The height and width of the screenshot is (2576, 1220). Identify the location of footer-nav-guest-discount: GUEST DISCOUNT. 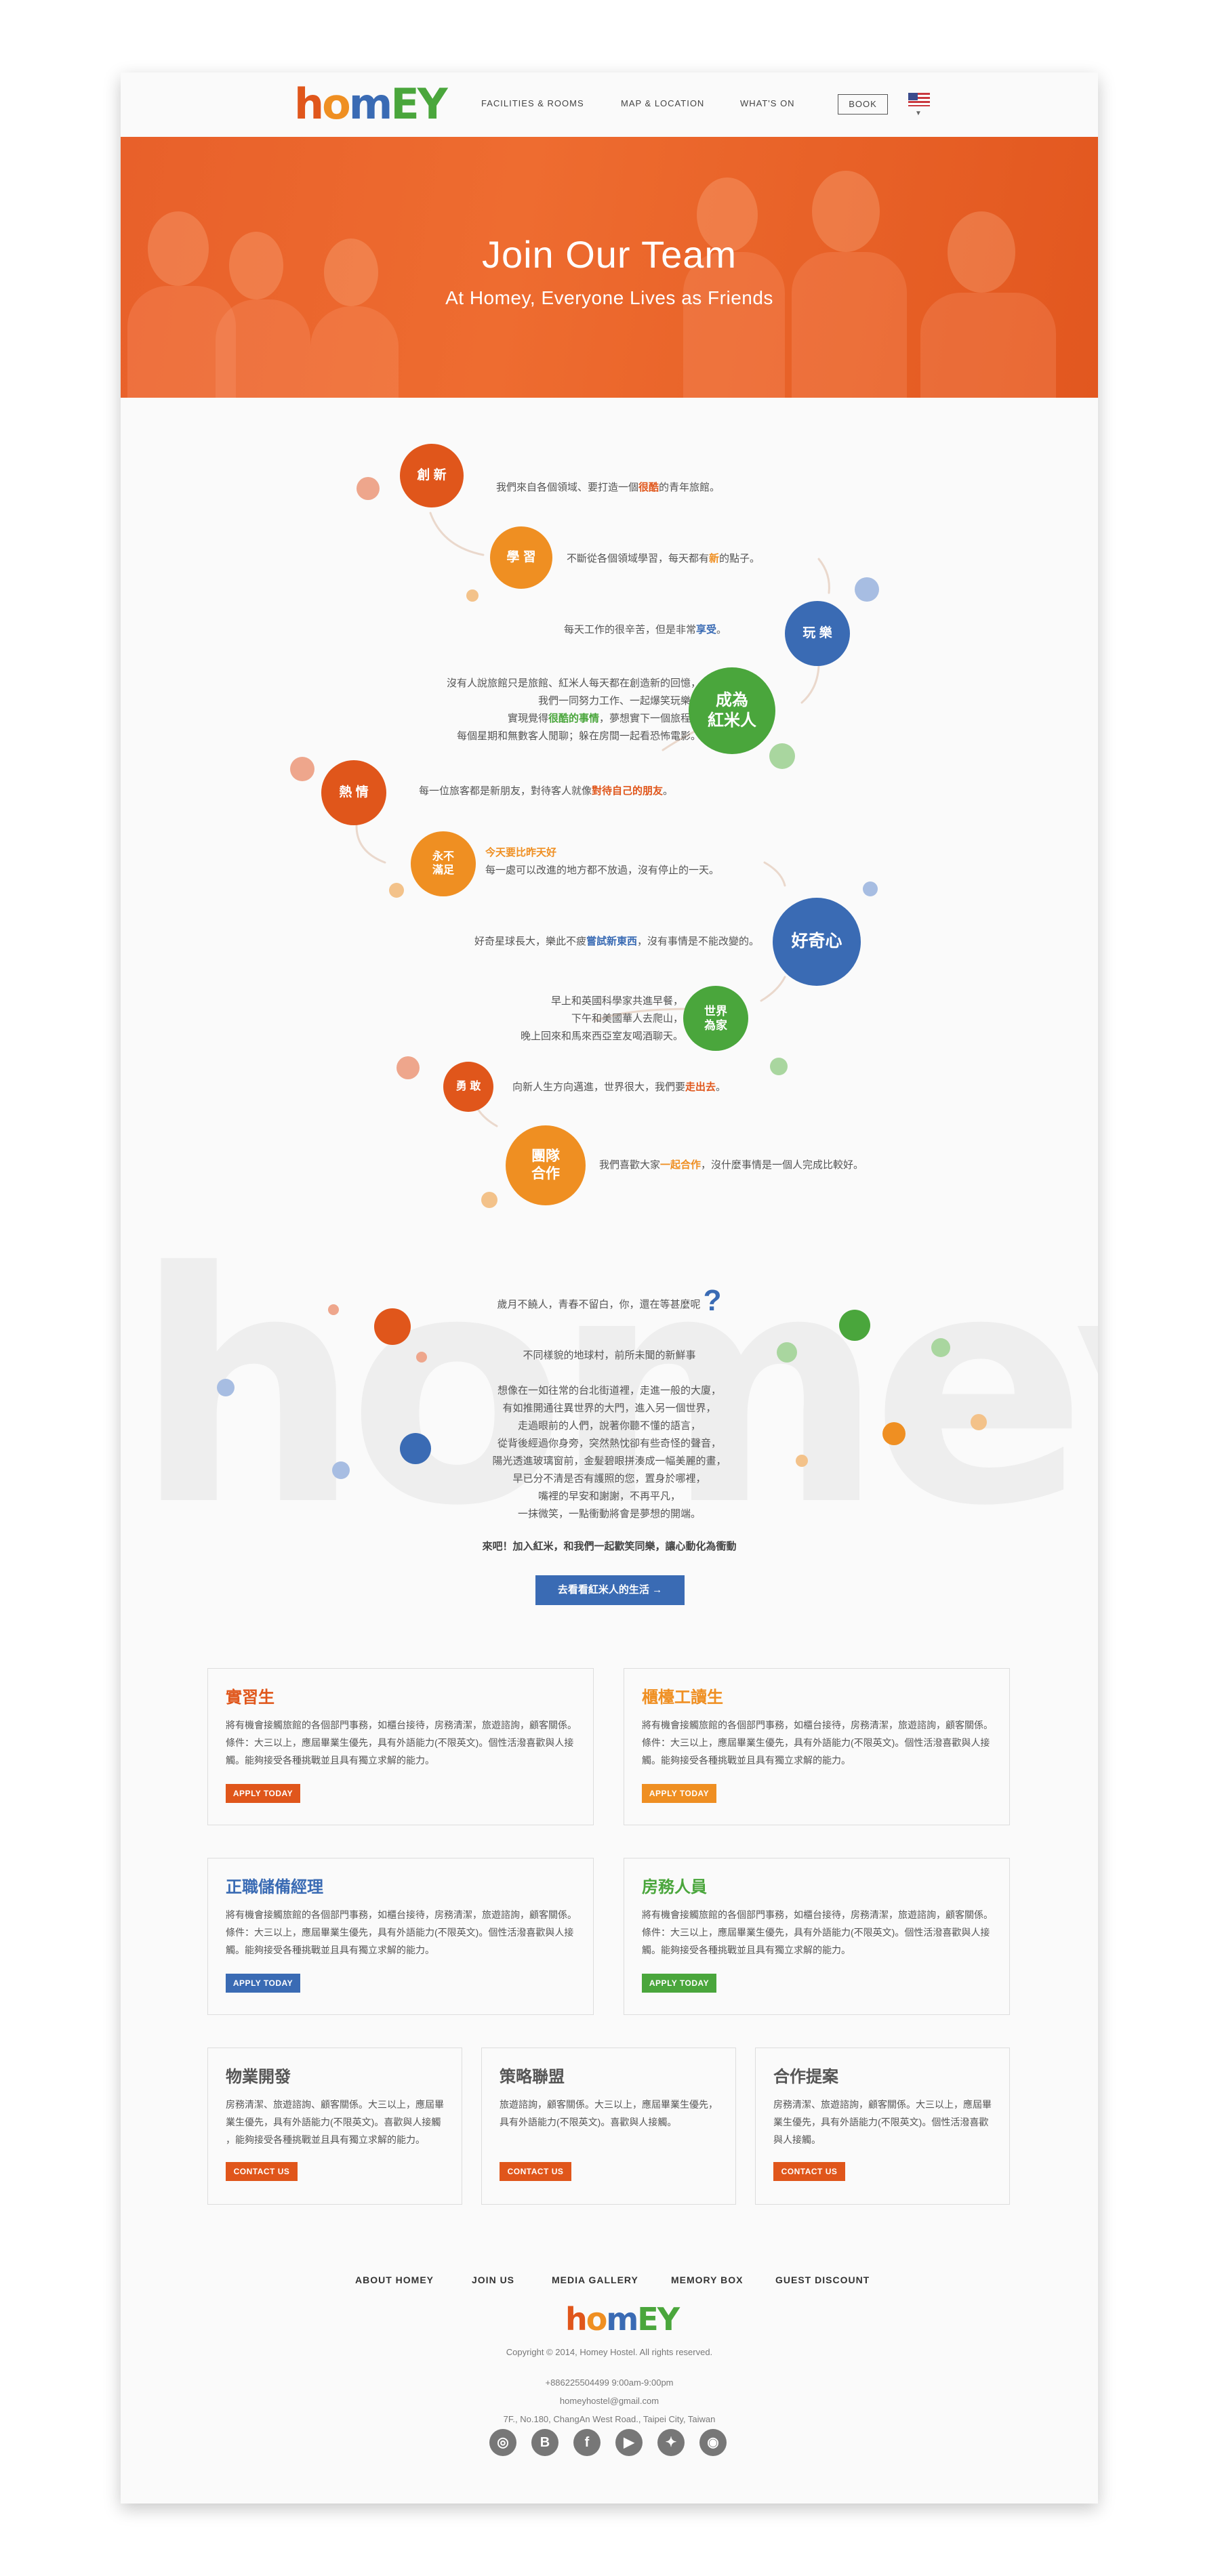
(823, 2279).